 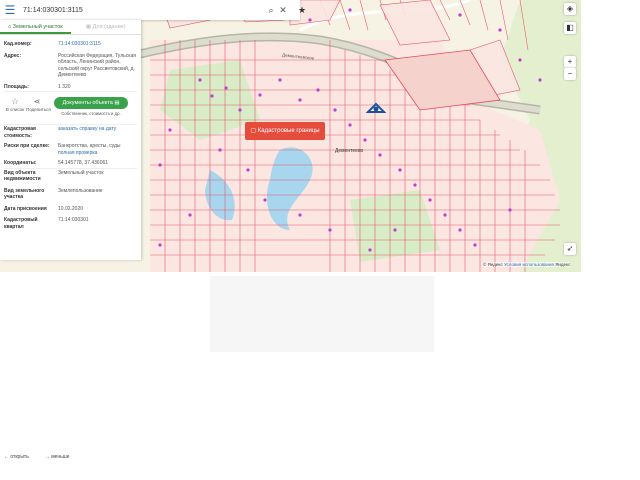 I want to click on building-icon: ▦, so click(x=89, y=27).